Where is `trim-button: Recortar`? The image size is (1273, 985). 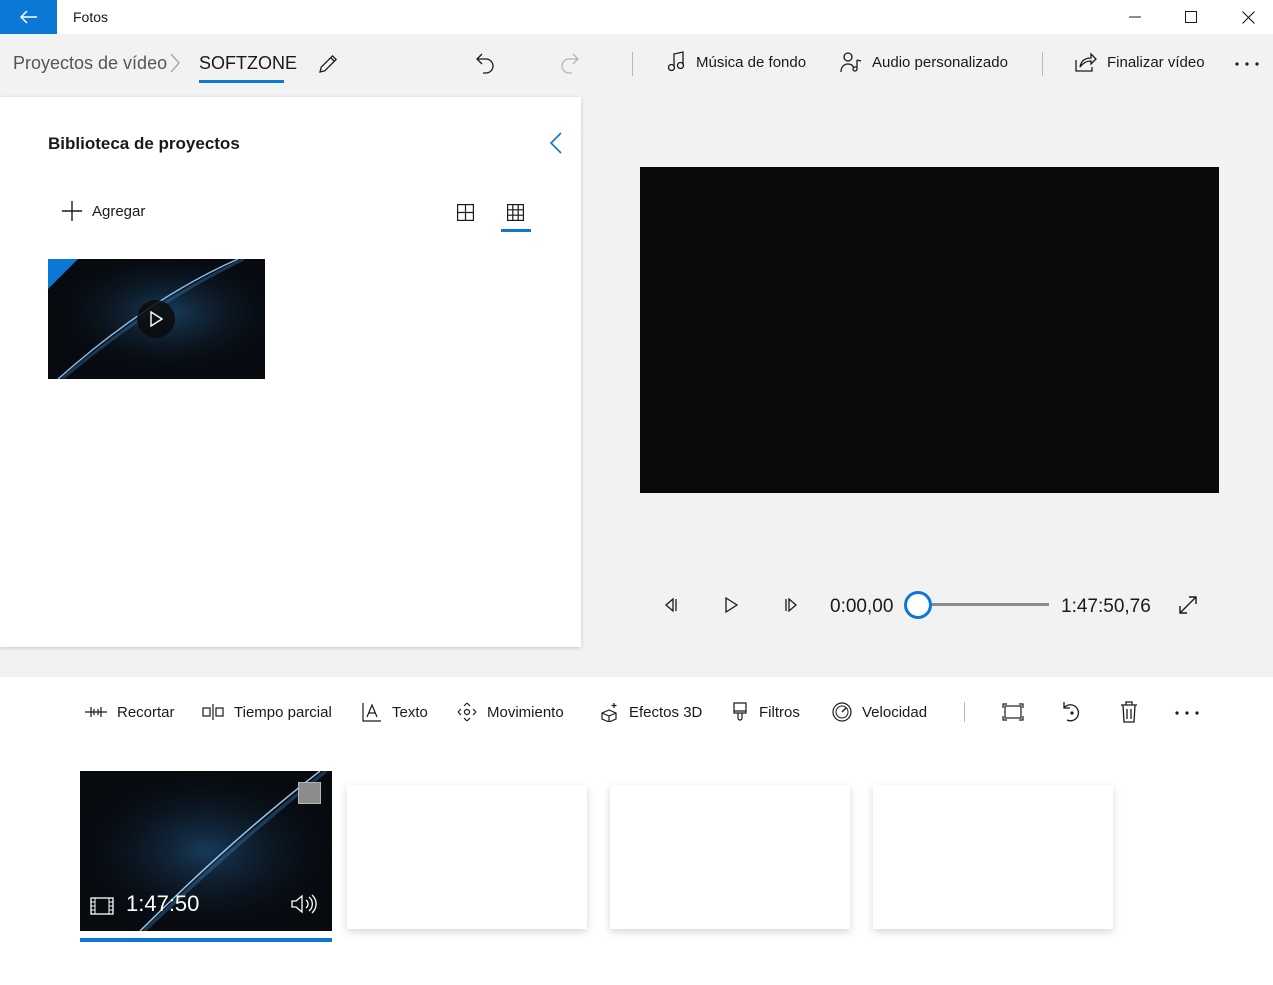
trim-button: Recortar is located at coordinates (130, 712).